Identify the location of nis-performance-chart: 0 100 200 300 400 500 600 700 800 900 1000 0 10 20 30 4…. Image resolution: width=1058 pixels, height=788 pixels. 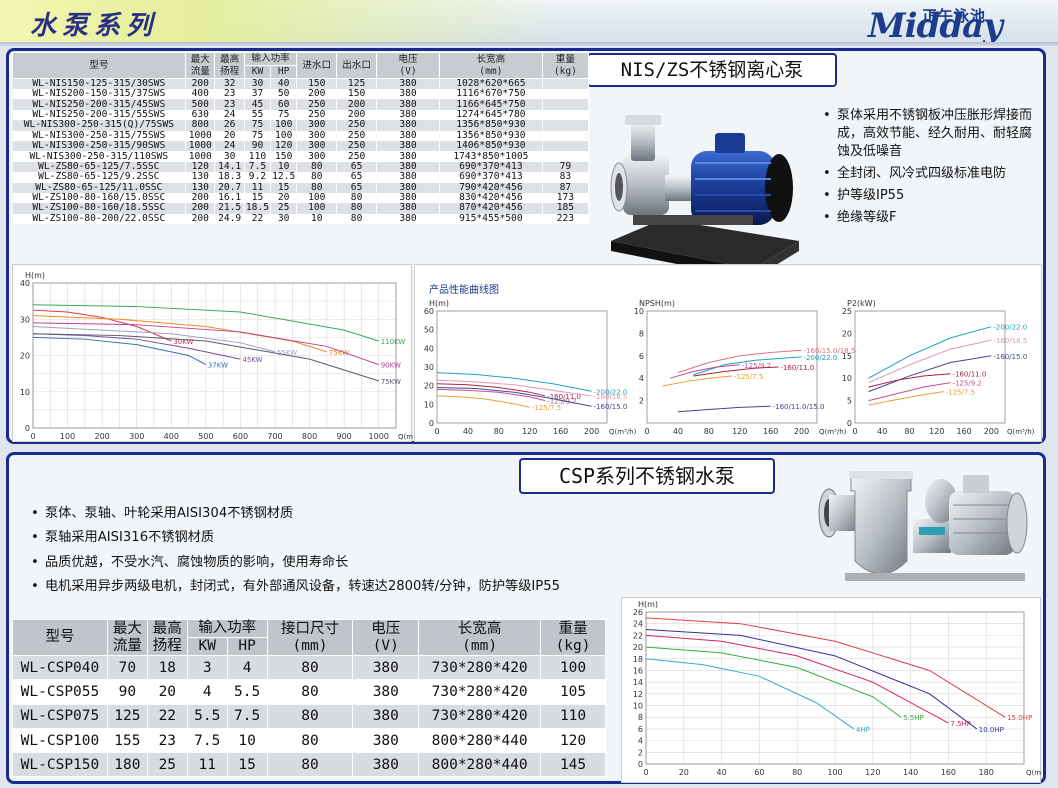
(223, 356).